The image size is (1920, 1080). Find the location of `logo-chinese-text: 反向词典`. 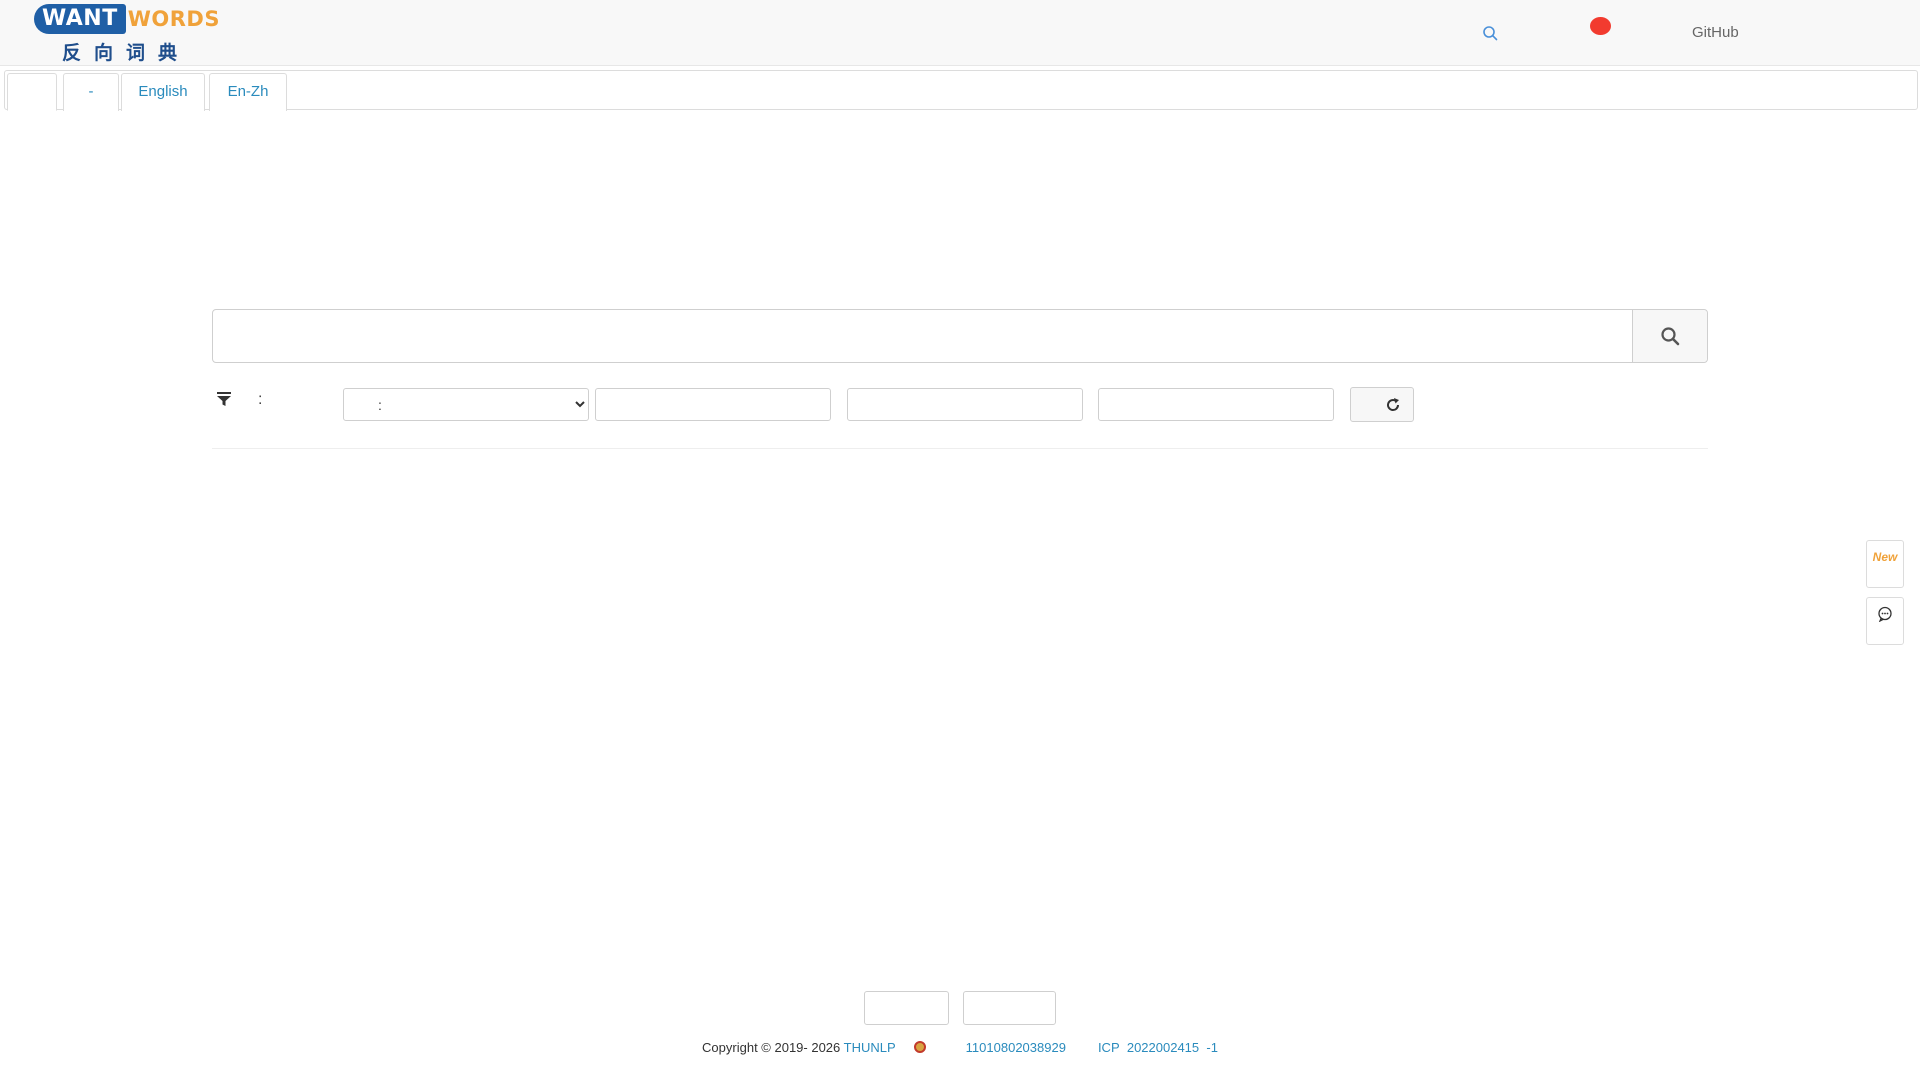

logo-chinese-text: 反向词典 is located at coordinates (126, 53).